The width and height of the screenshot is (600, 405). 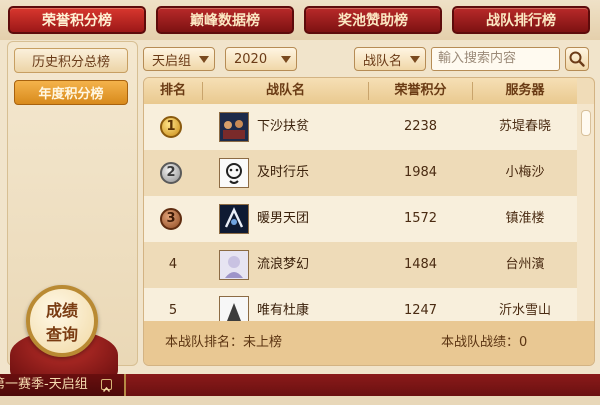 I want to click on column-header-points: 荣誉积分, so click(x=420, y=90).